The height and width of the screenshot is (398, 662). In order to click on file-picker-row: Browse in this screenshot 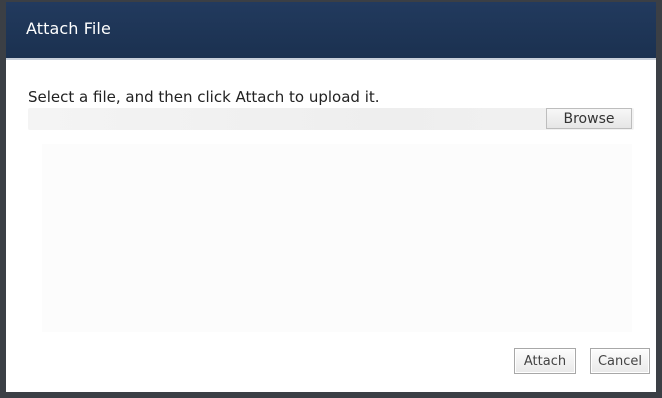, I will do `click(331, 119)`.